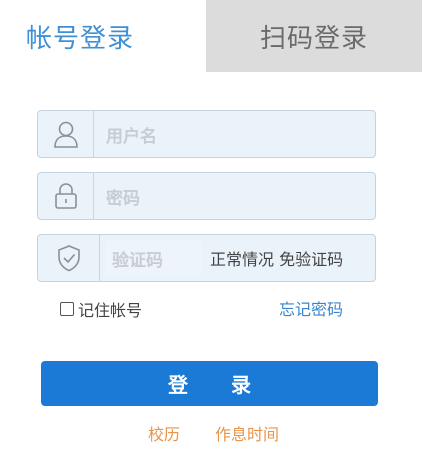 The width and height of the screenshot is (422, 461). What do you see at coordinates (206, 196) in the screenshot?
I see `password-field: 密码` at bounding box center [206, 196].